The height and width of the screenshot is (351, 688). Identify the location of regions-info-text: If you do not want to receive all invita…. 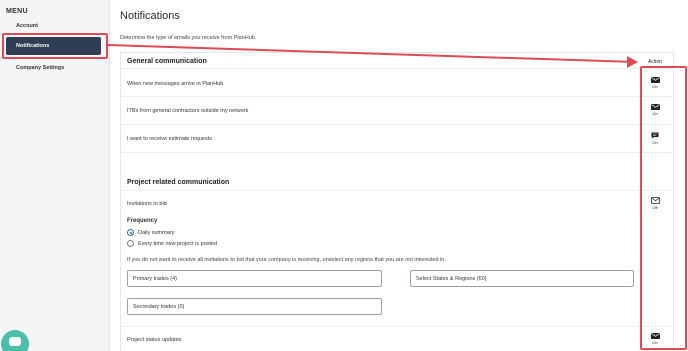
(286, 260).